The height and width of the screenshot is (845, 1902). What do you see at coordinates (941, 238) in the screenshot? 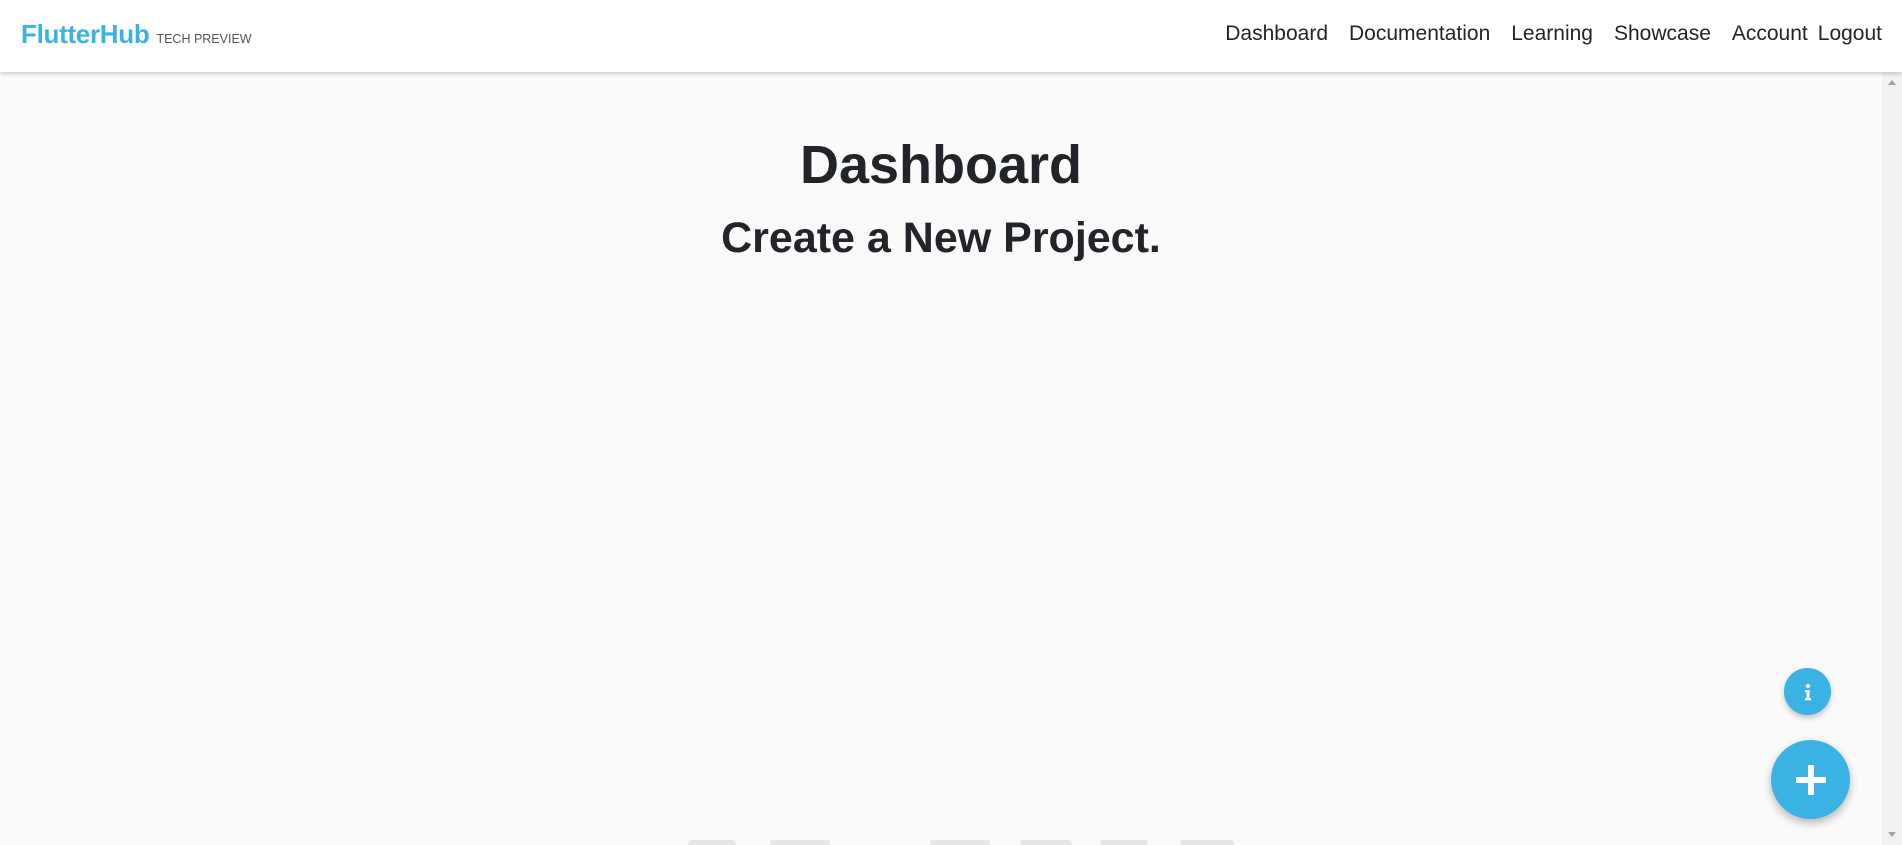
I see `page-subtitle: Create a New Project.` at bounding box center [941, 238].